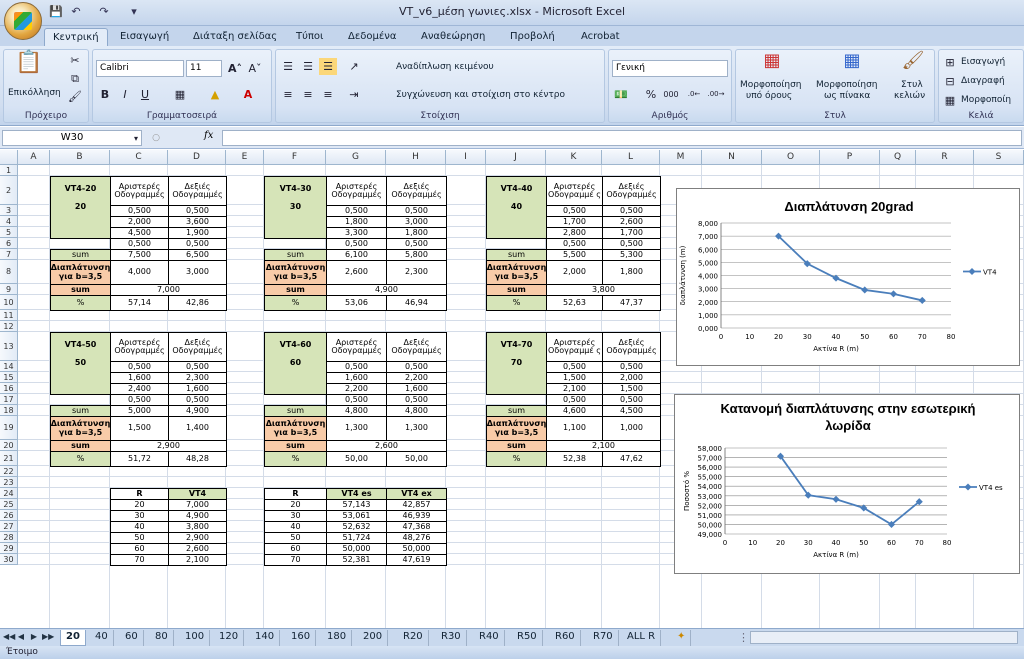 The width and height of the screenshot is (1024, 659). What do you see at coordinates (986, 100) in the screenshot?
I see `format-cells-button: Μορφοποίη` at bounding box center [986, 100].